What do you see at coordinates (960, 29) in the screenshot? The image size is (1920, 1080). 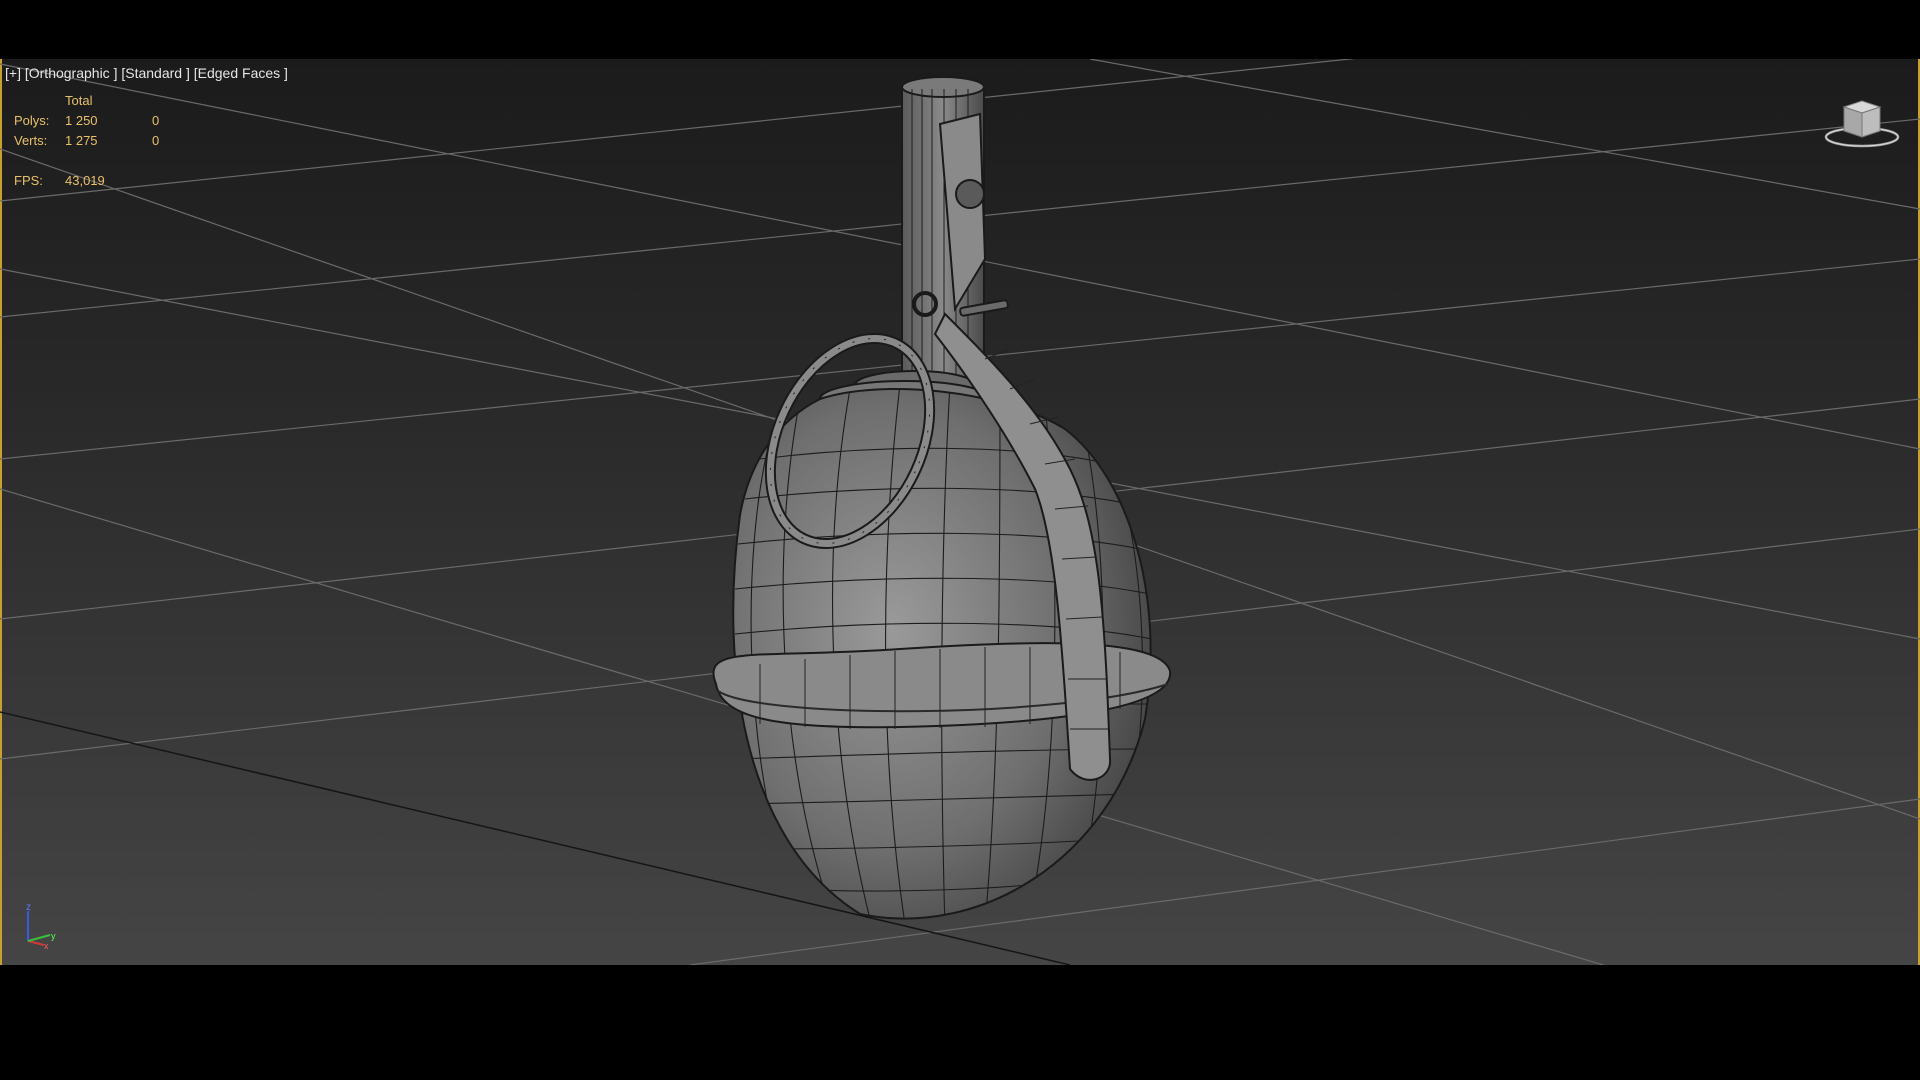 I see `top-letterbox` at bounding box center [960, 29].